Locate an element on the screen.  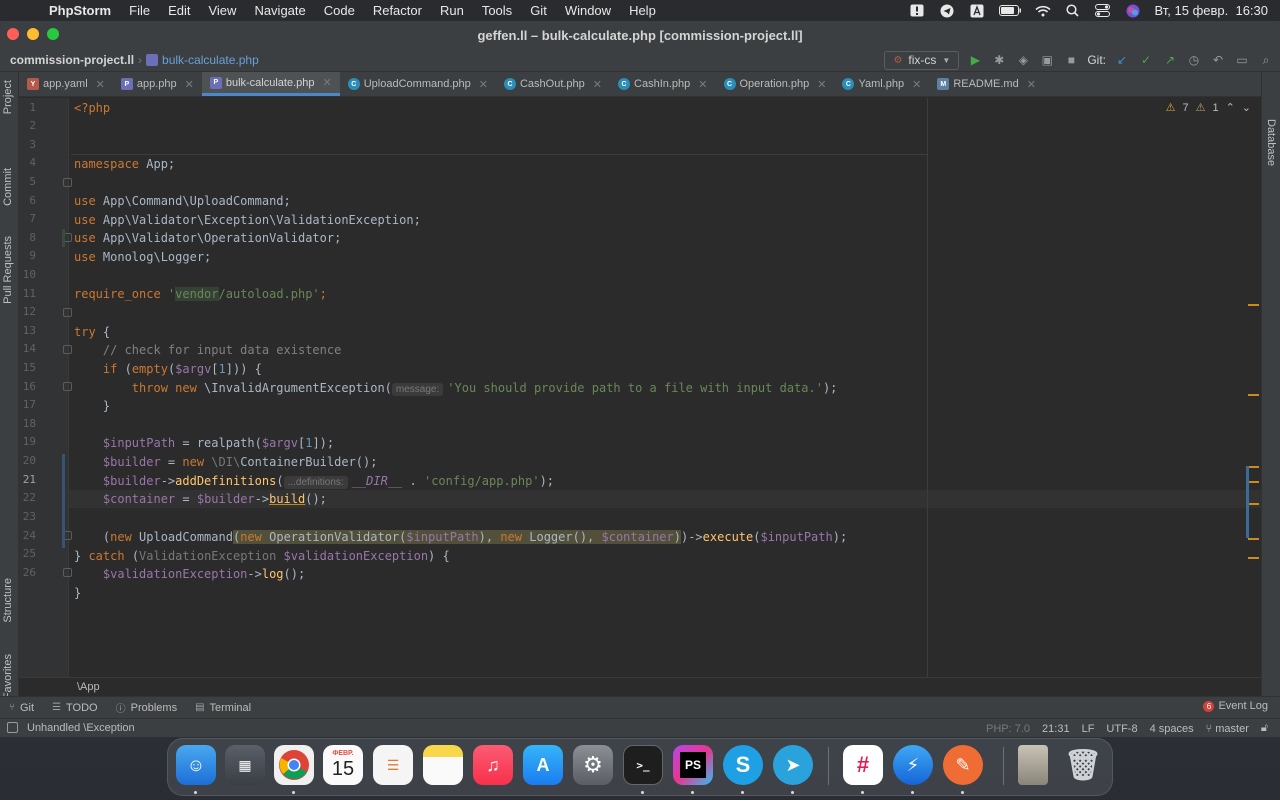
file-encoding: UTF-8 is located at coordinates (1121, 729).